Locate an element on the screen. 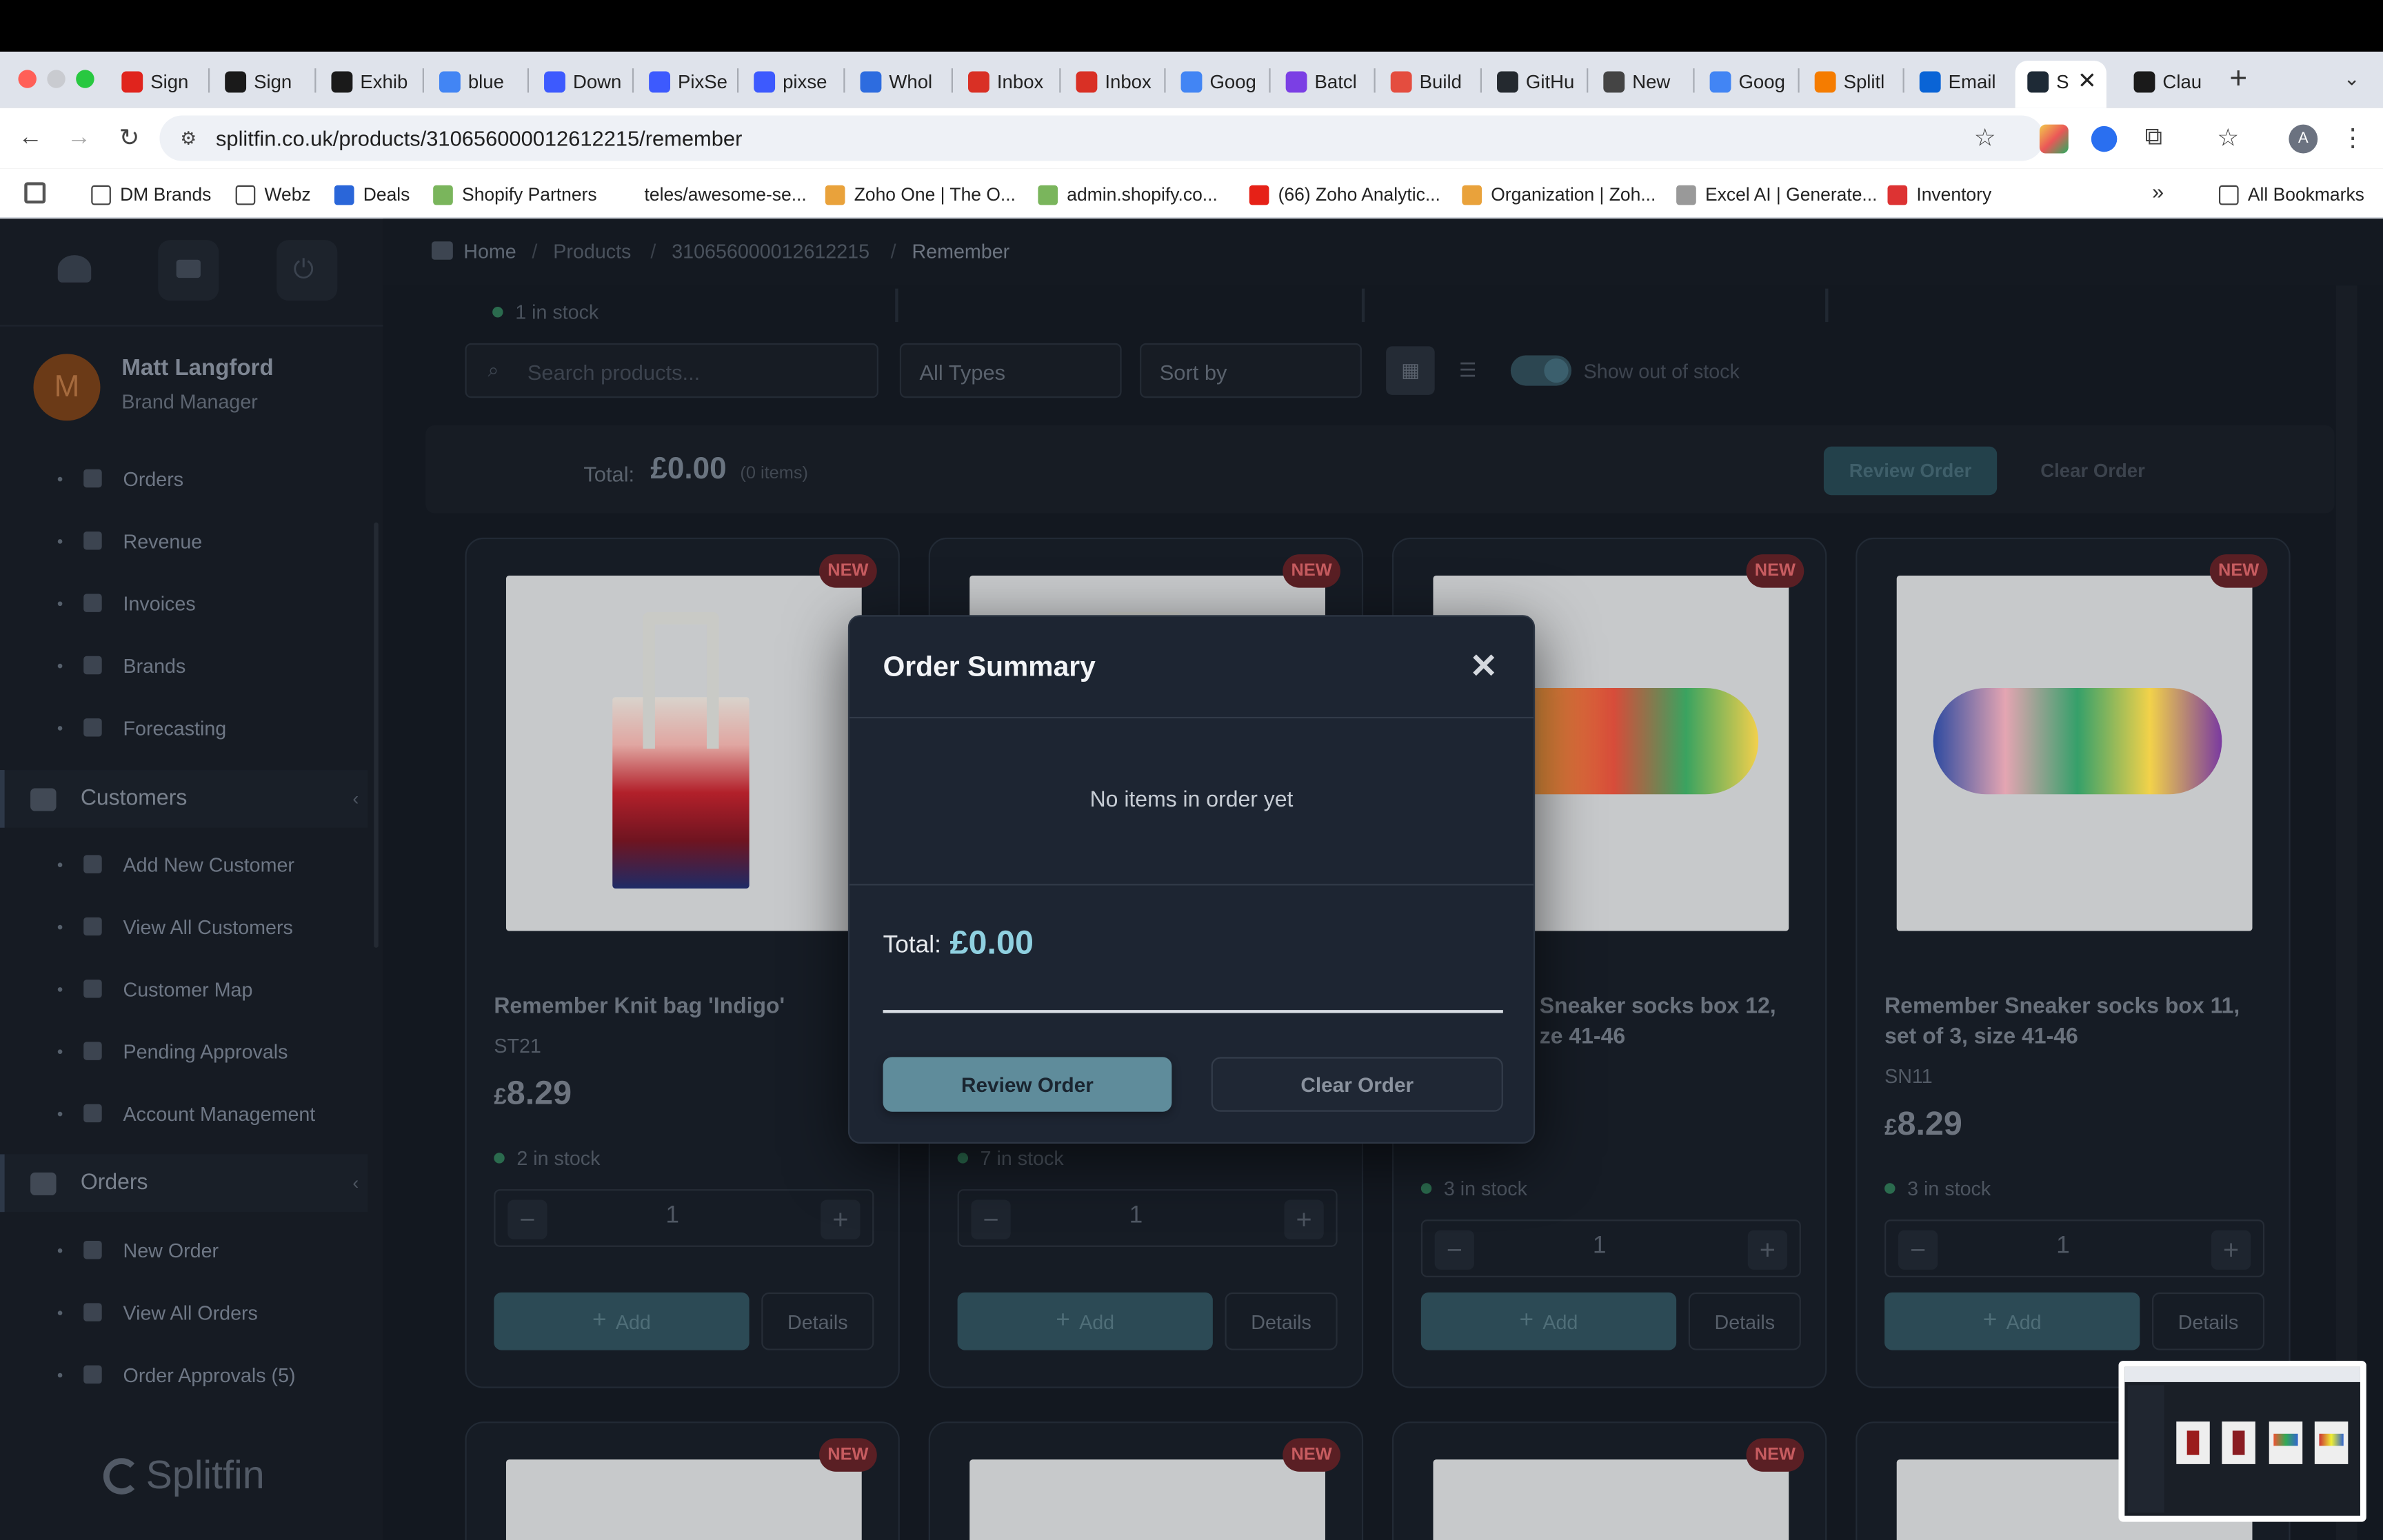  browser-tab: Batcl is located at coordinates (1321, 81).